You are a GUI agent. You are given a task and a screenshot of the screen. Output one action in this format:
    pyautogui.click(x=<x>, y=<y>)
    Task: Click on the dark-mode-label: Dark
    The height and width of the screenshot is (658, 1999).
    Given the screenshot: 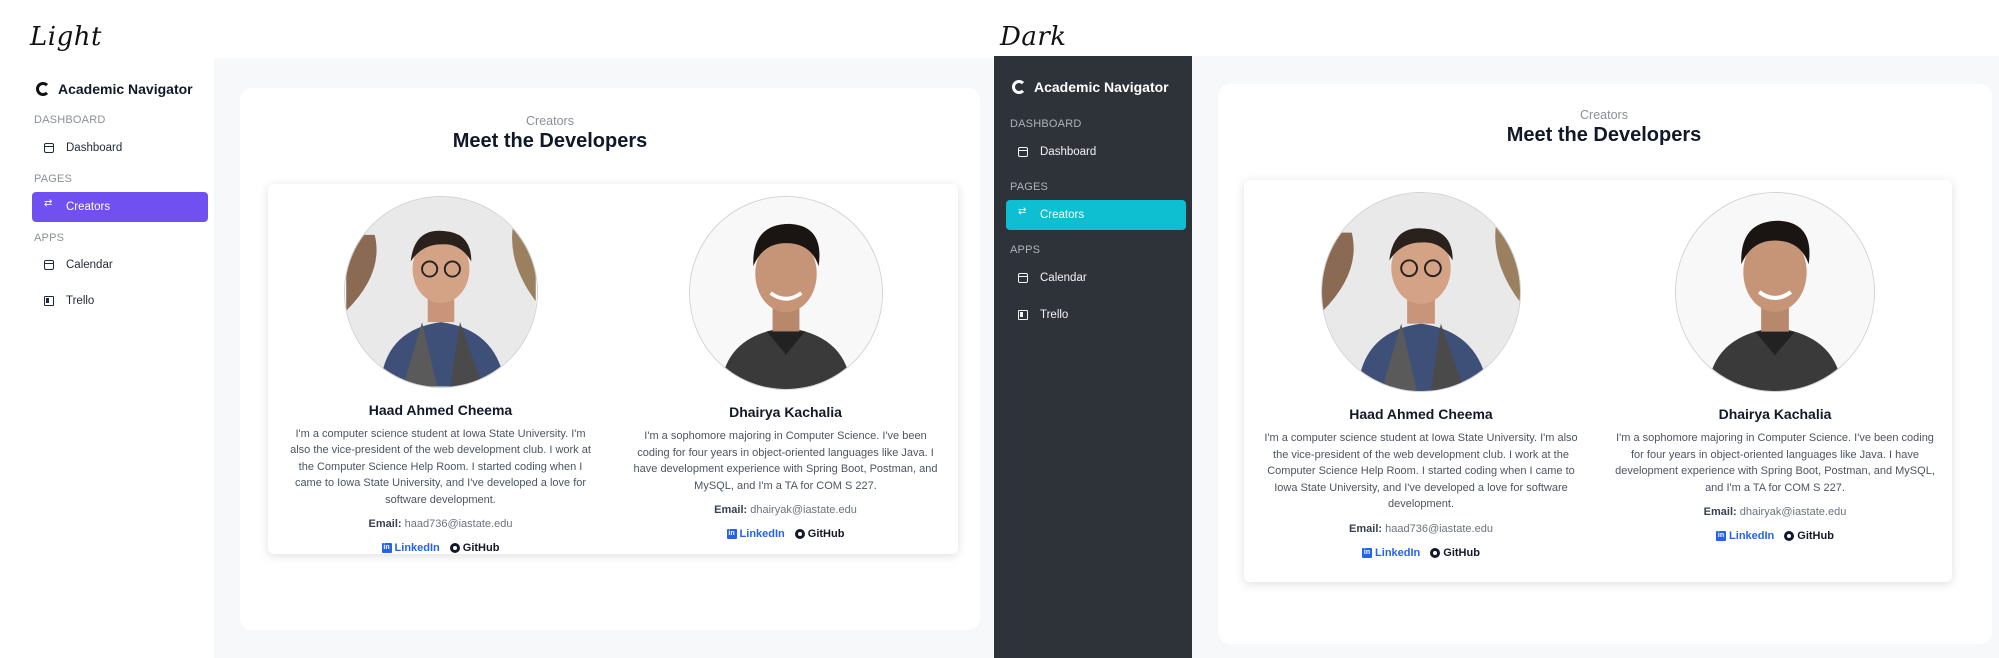 What is the action you would take?
    pyautogui.click(x=1033, y=37)
    